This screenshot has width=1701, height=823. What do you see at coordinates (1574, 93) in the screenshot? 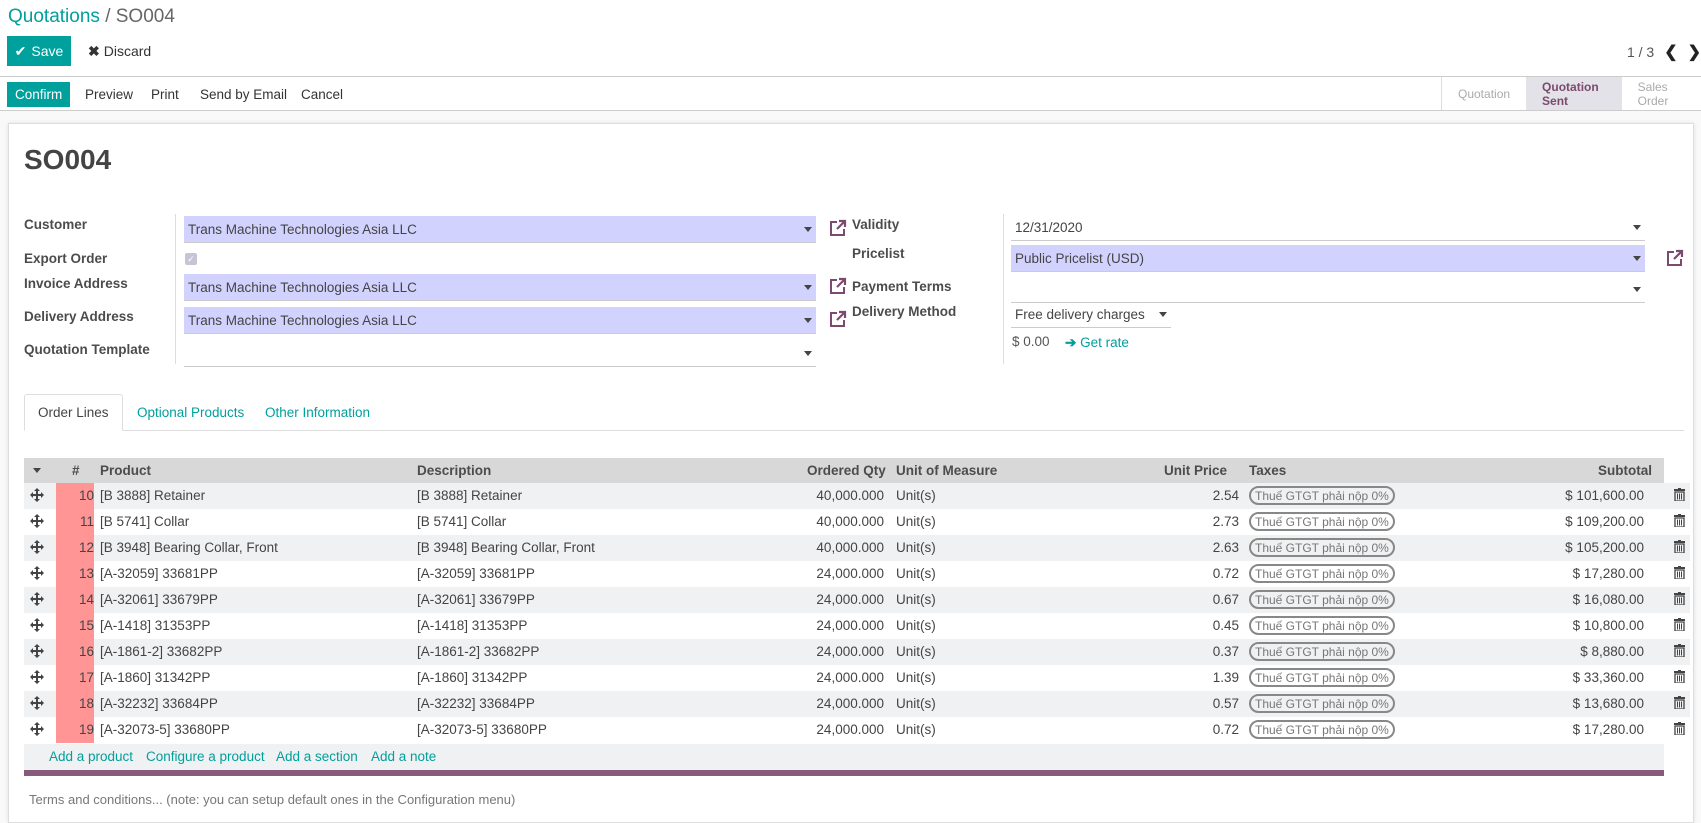
I see `stage-quotation-sent: Quotation Sent` at bounding box center [1574, 93].